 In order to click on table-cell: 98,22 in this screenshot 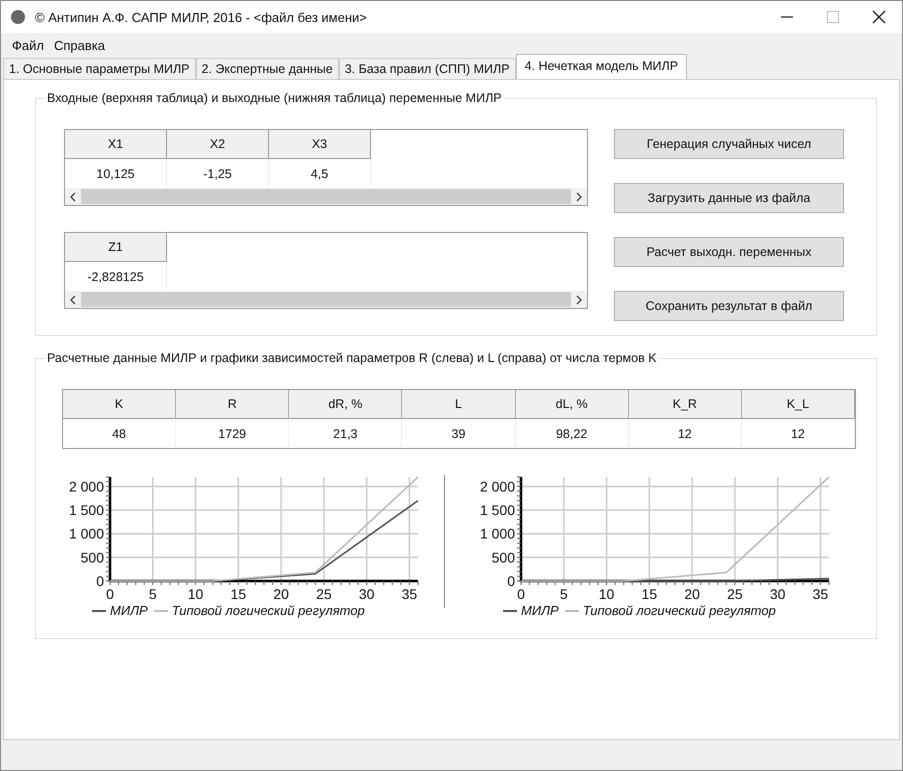, I will do `click(572, 433)`.